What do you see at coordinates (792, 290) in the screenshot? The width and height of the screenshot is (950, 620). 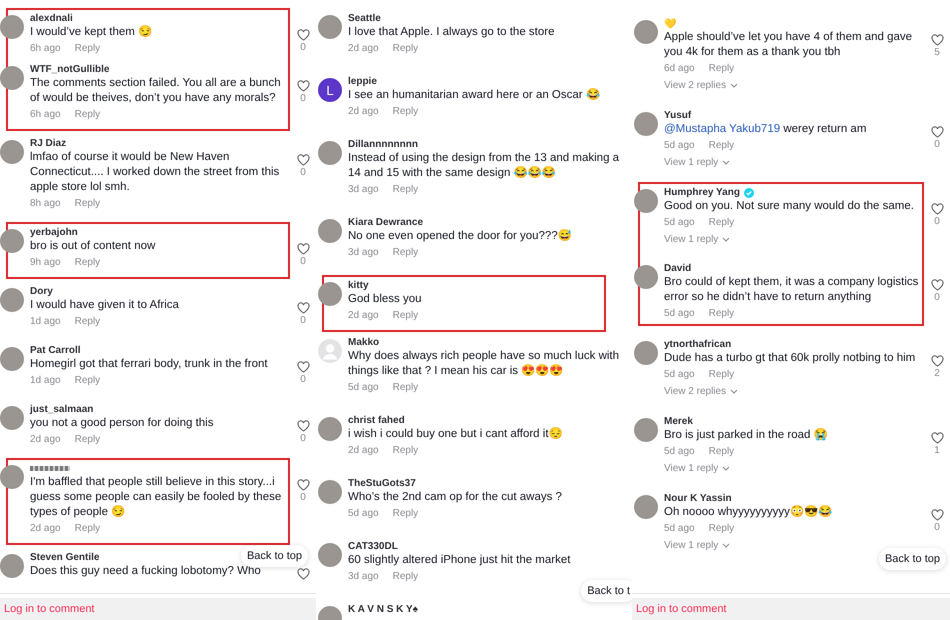 I see `comment-text: Bro could of kept them, it was a company logistics error so he didn’t have to return anything` at bounding box center [792, 290].